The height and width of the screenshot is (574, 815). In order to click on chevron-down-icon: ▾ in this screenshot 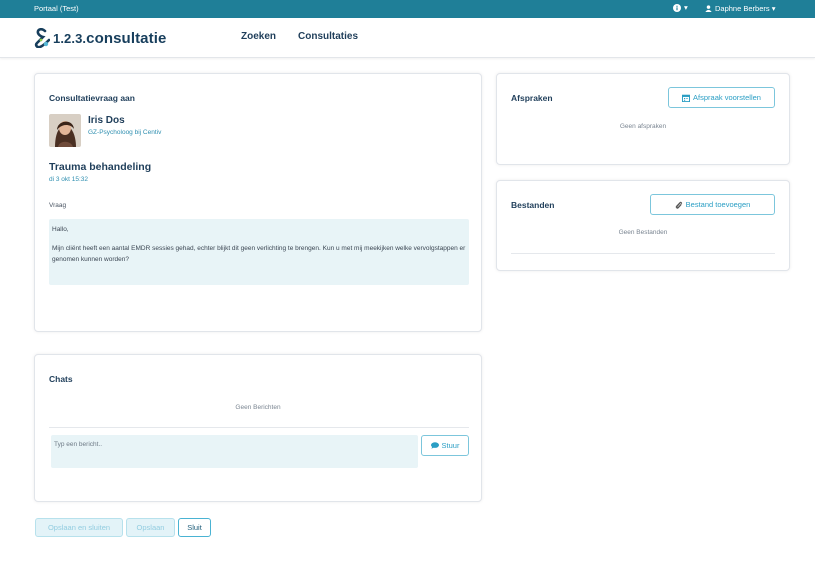, I will do `click(686, 7)`.